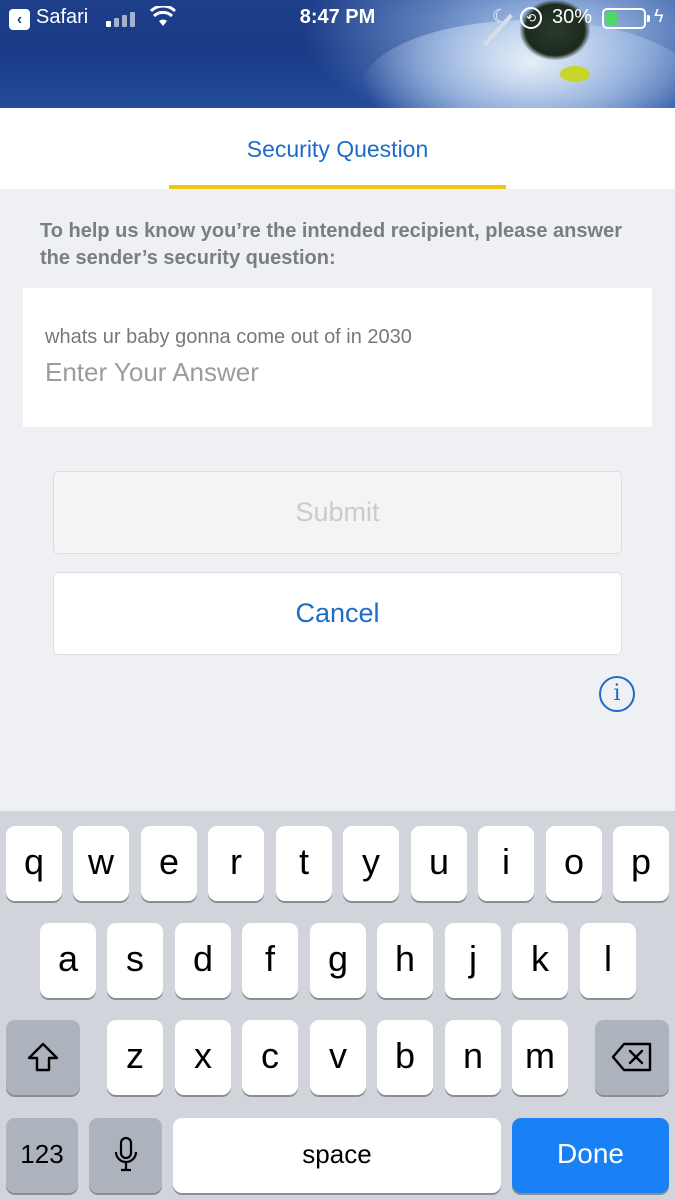 Image resolution: width=675 pixels, height=1200 pixels. Describe the element at coordinates (611, 18) in the screenshot. I see `battery-level-fill` at that location.